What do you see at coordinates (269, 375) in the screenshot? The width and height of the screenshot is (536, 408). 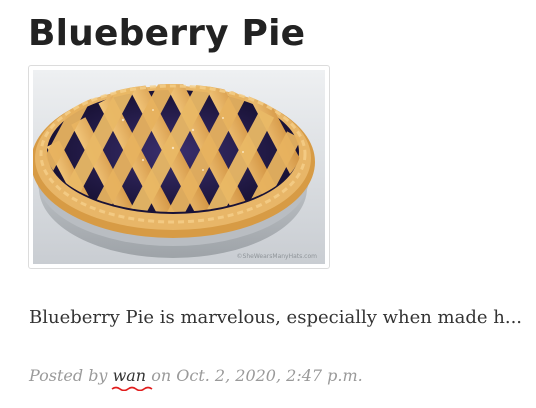 I see `post-date: Oct. 2, 2020, 2:47 p.m.` at bounding box center [269, 375].